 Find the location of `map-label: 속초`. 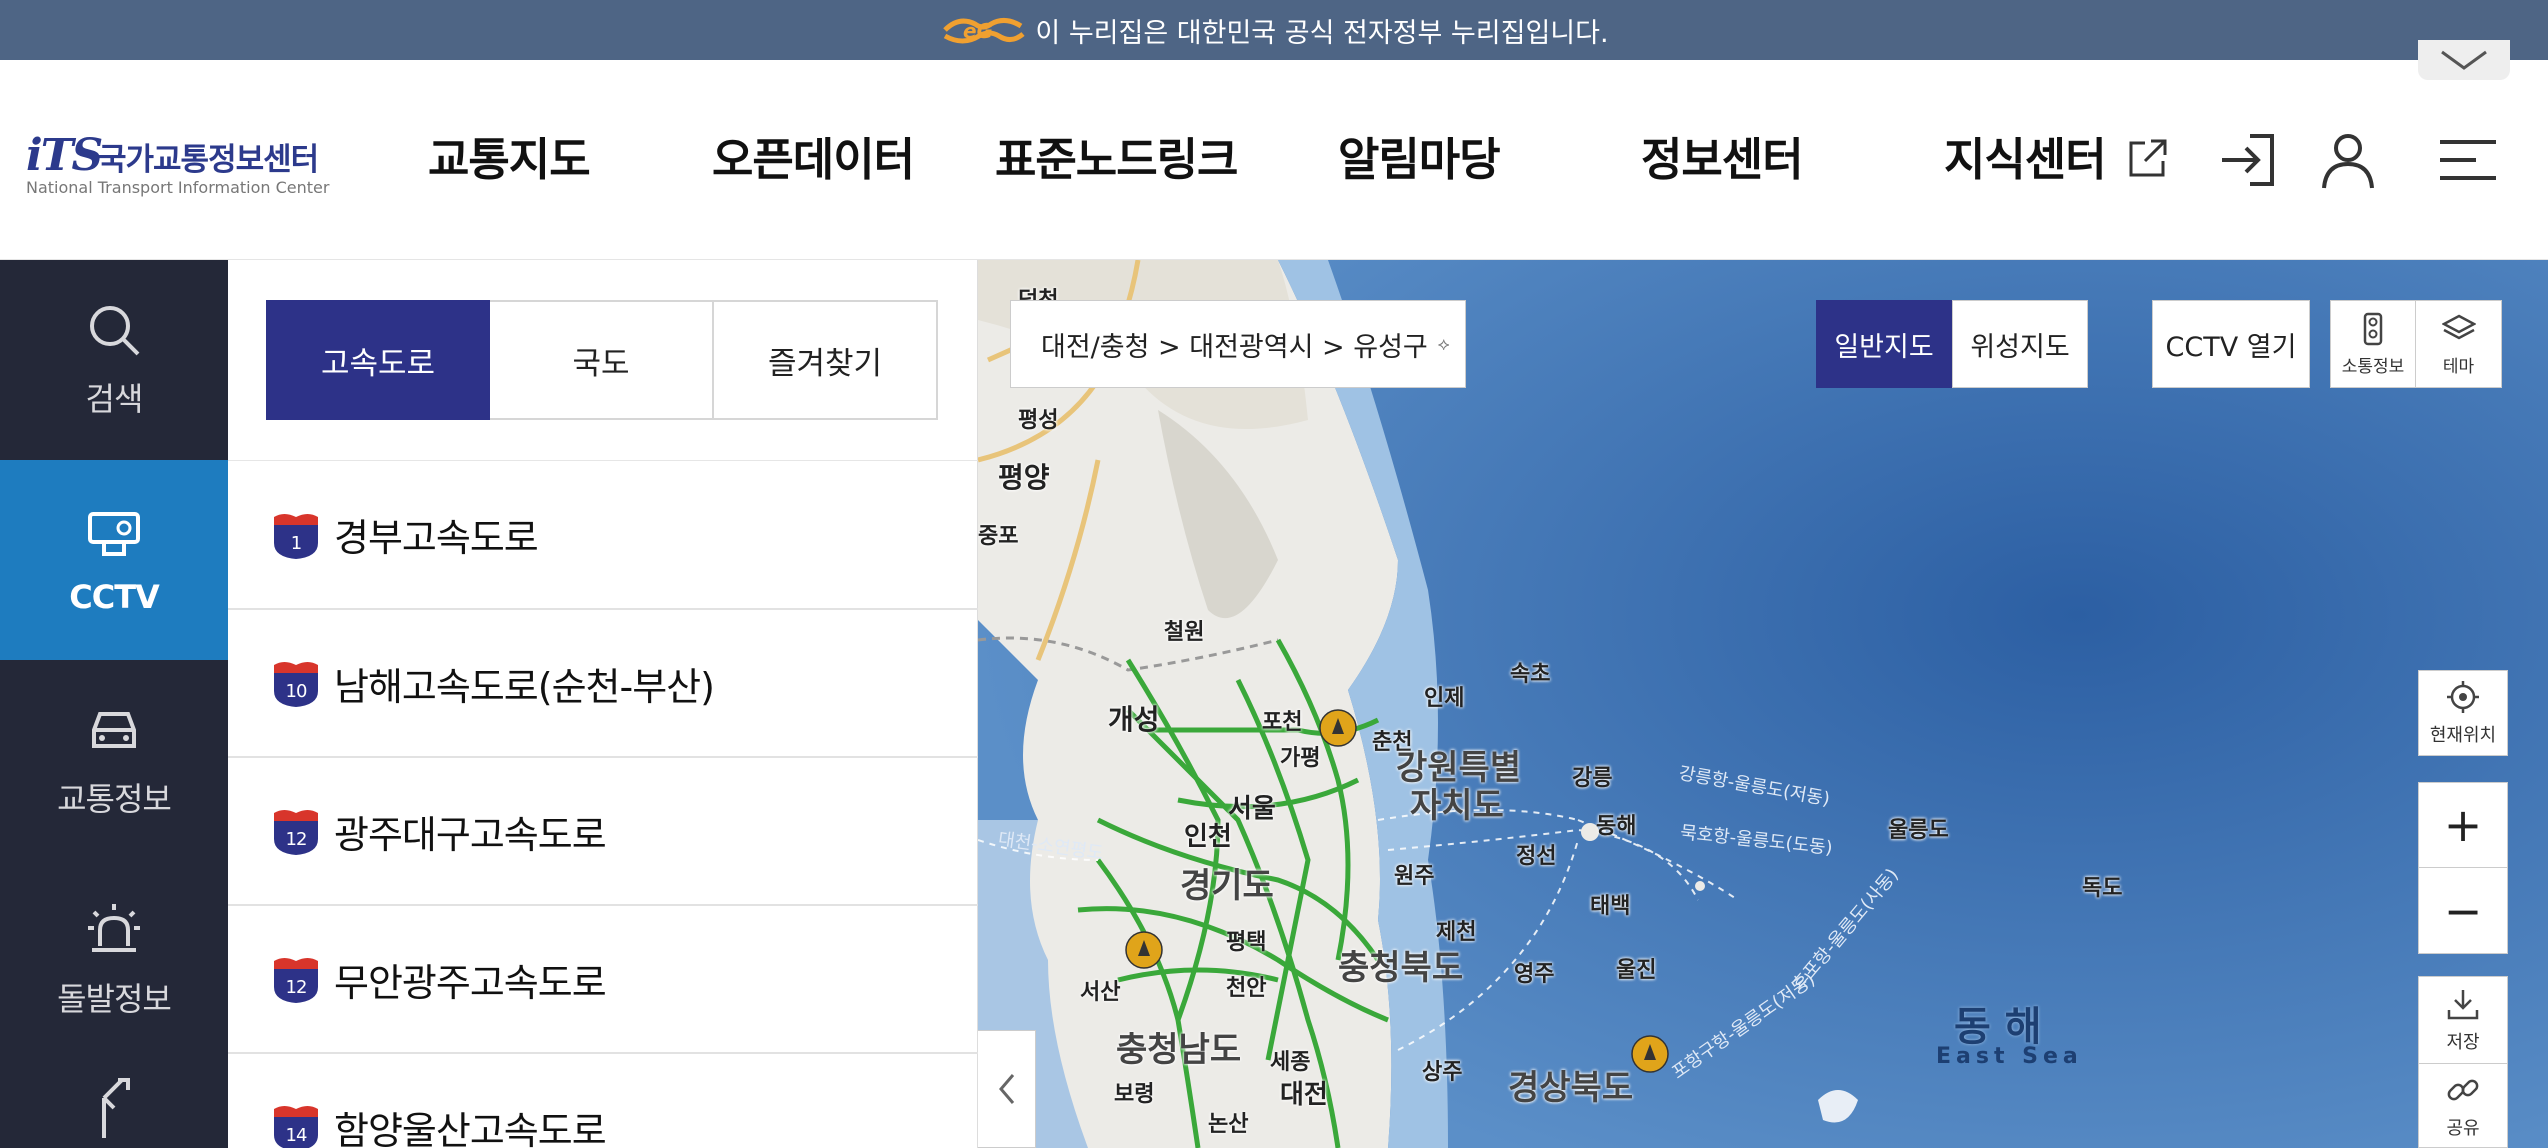

map-label: 속초 is located at coordinates (1530, 674).